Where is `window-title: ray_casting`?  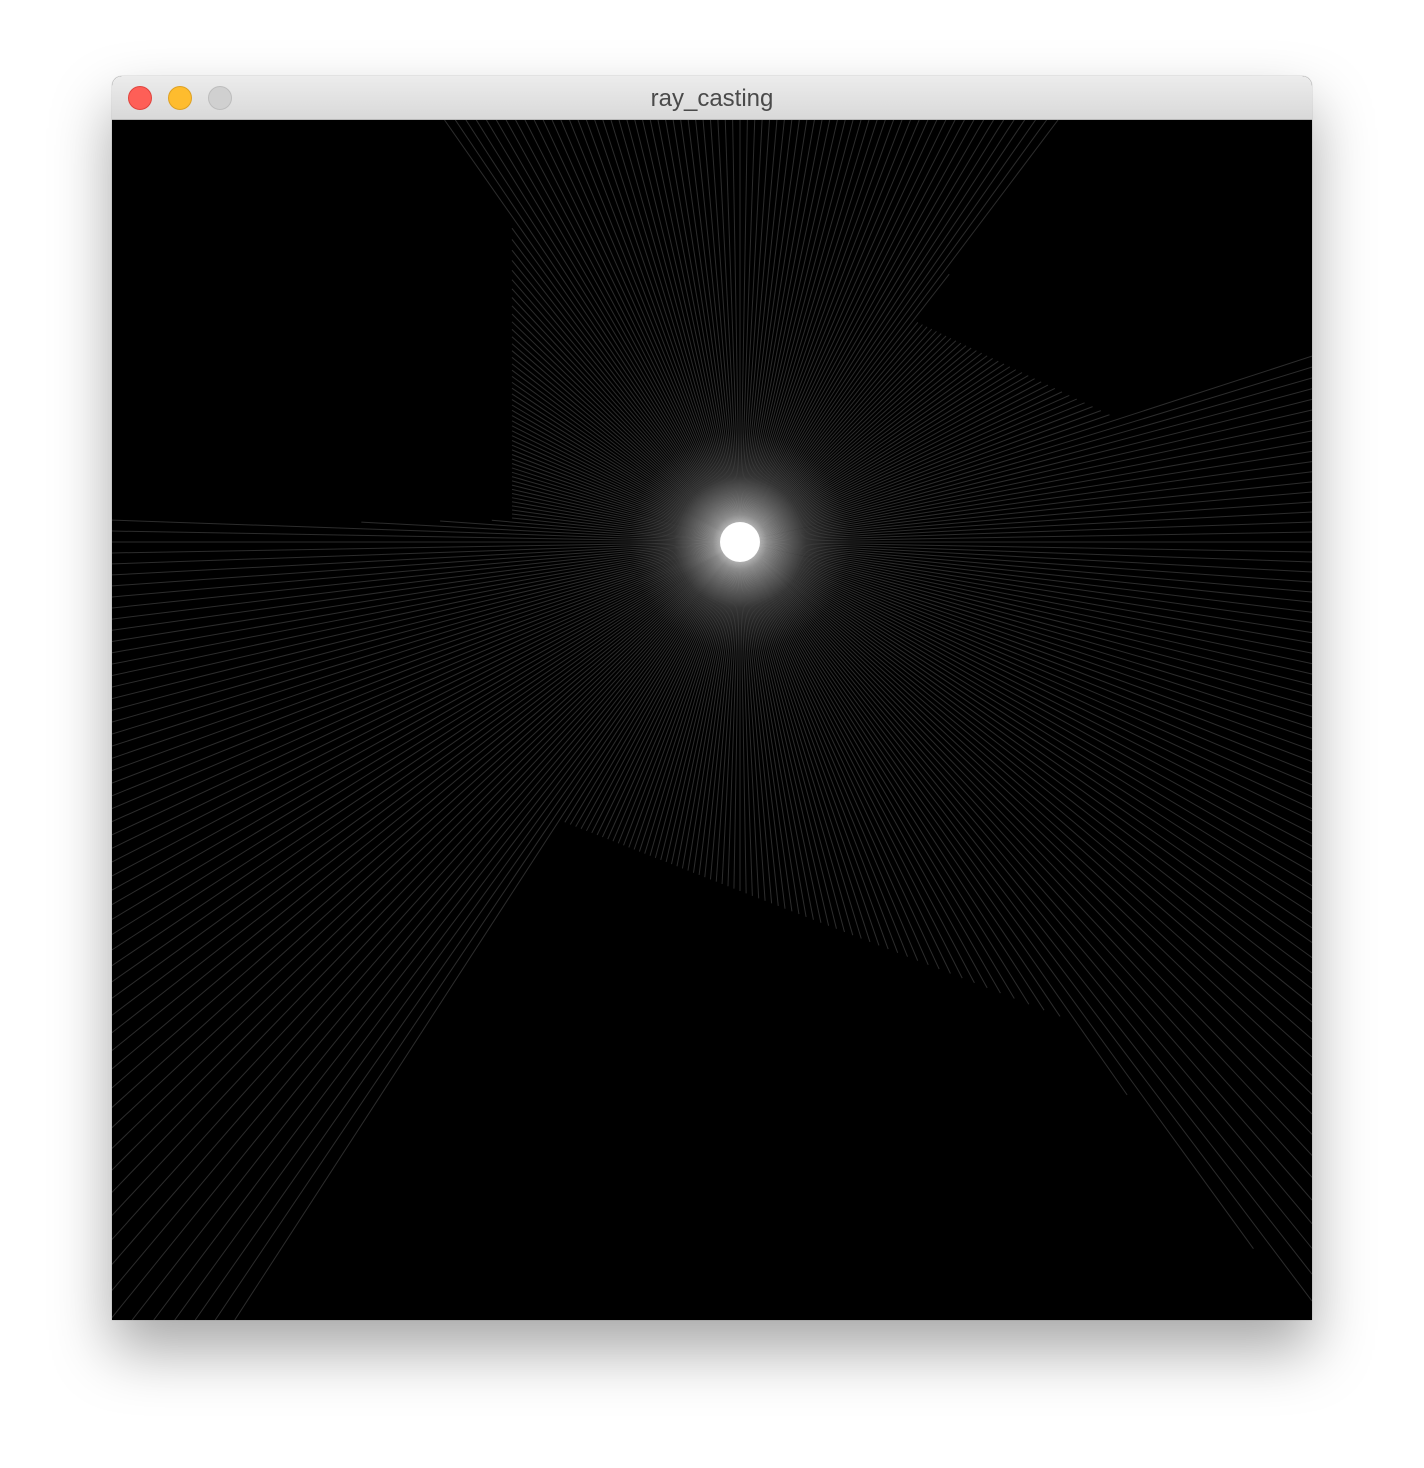 window-title: ray_casting is located at coordinates (712, 98).